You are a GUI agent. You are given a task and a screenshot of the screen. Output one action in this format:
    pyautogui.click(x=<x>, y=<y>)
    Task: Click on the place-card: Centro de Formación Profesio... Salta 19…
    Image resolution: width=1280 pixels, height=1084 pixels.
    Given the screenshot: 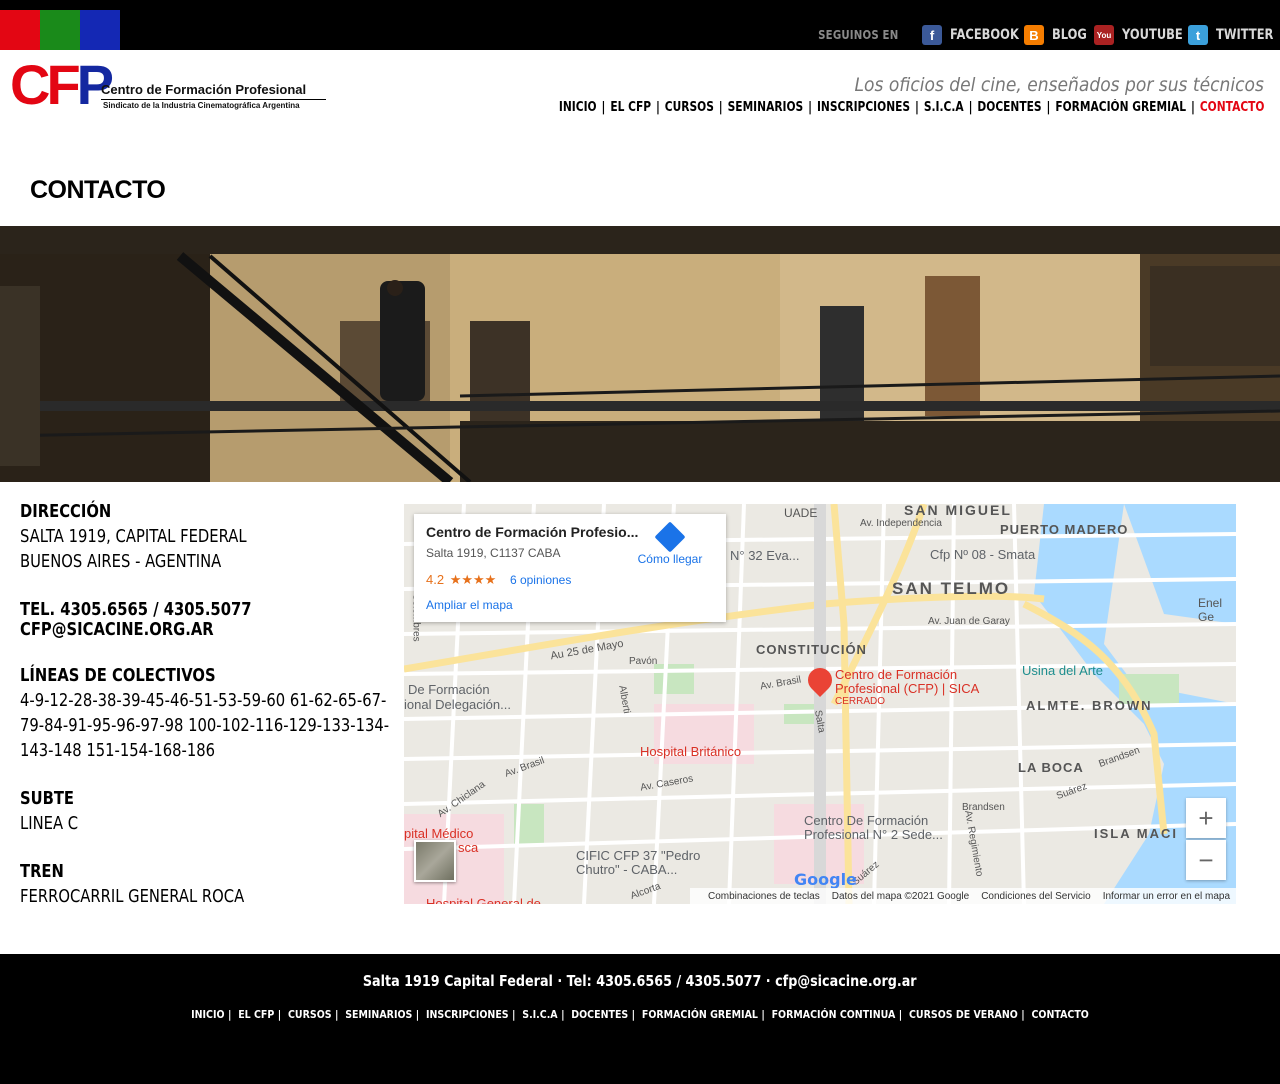 What is the action you would take?
    pyautogui.click(x=570, y=568)
    